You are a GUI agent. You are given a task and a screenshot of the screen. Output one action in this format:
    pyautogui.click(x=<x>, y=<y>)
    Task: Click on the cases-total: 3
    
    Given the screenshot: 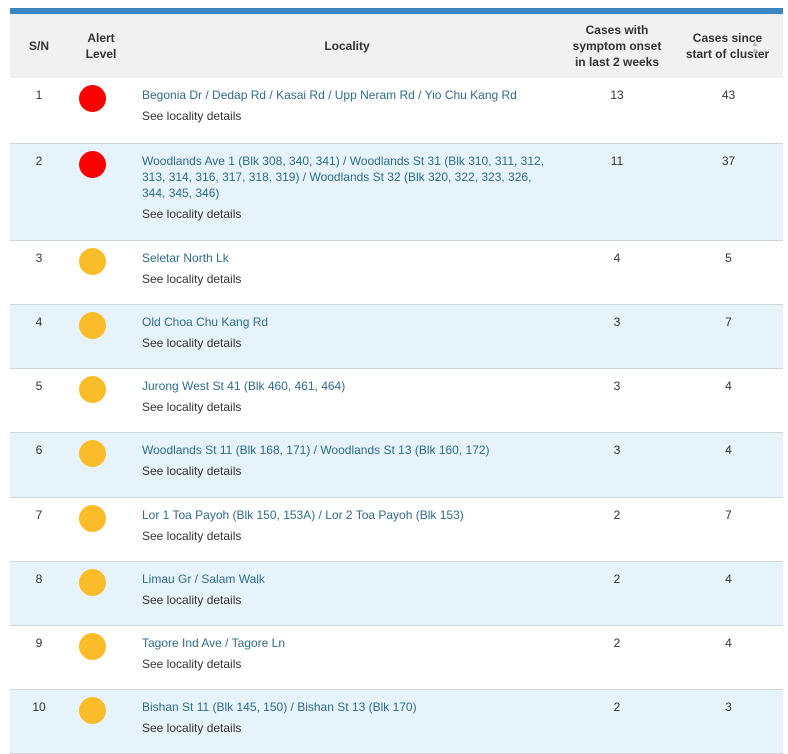 What is the action you would take?
    pyautogui.click(x=728, y=721)
    